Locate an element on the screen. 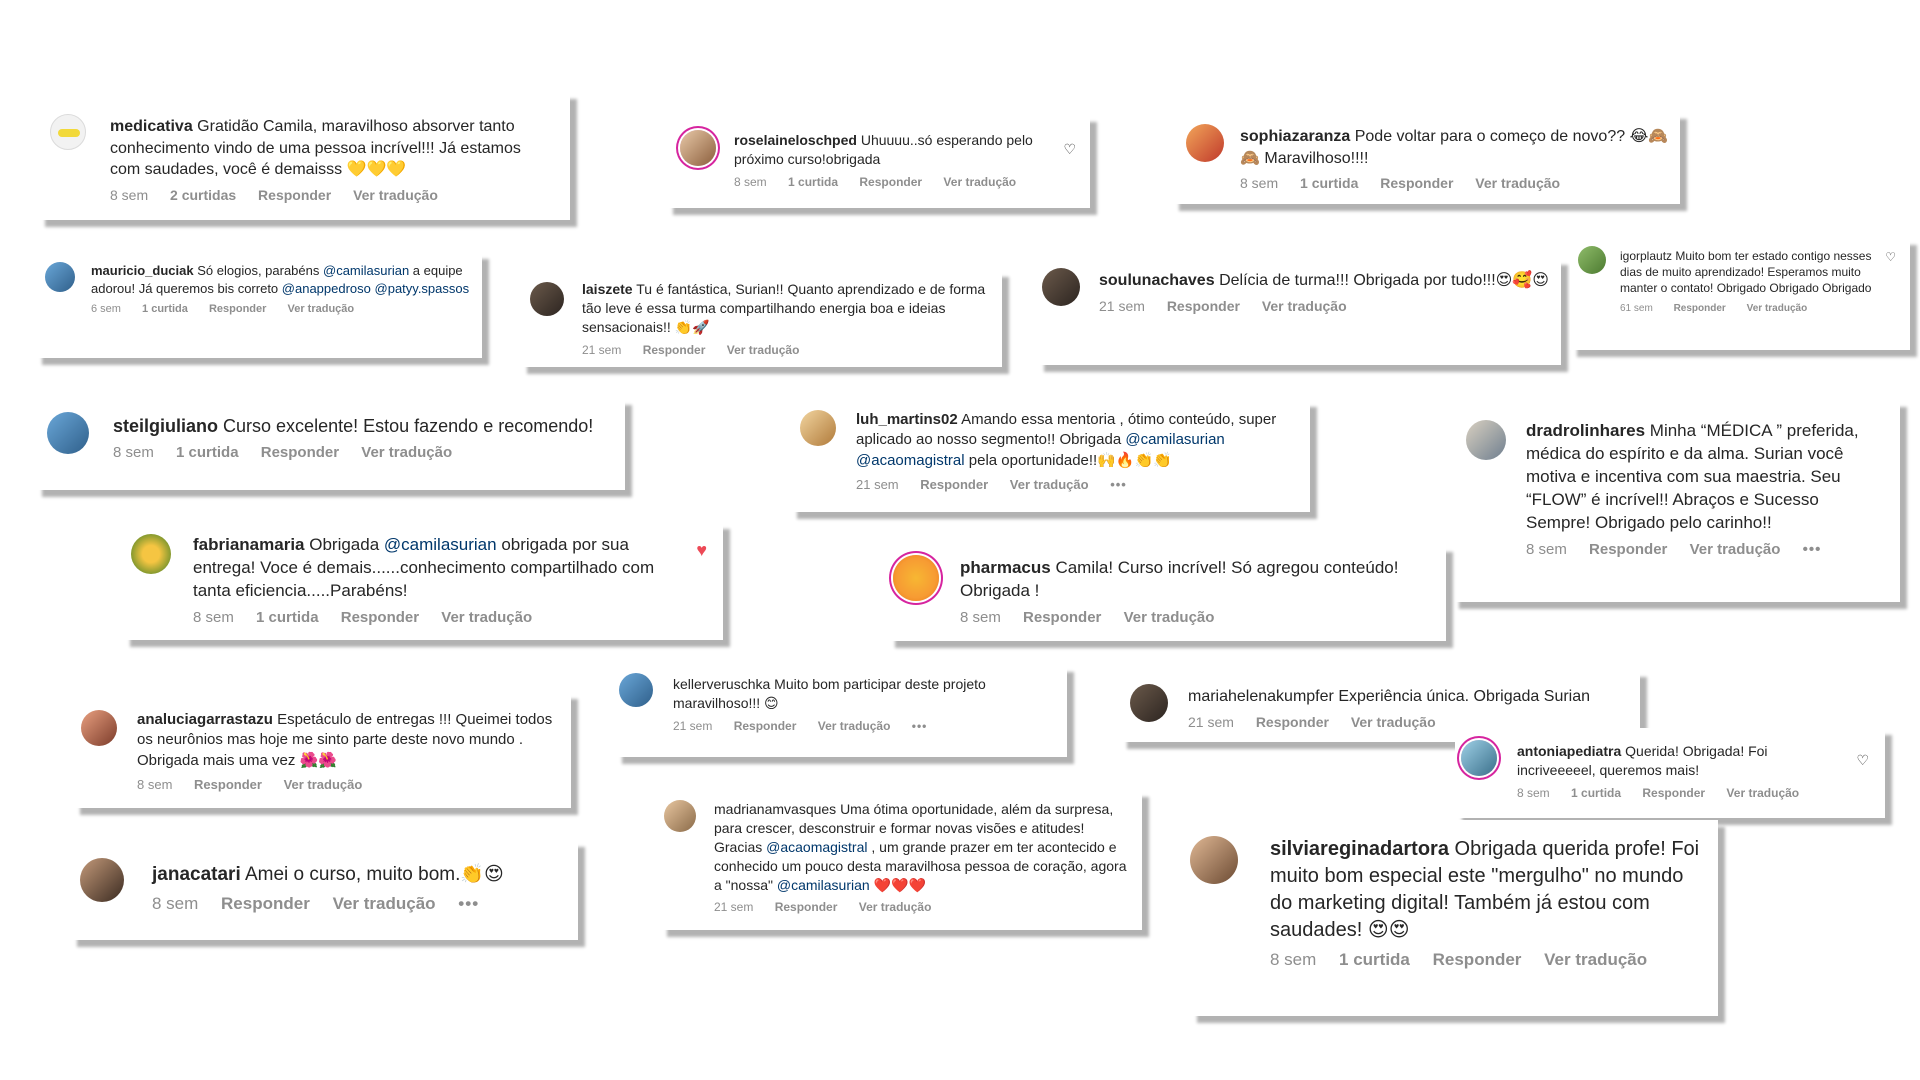 This screenshot has width=1920, height=1080. username: kellerveruschka is located at coordinates (721, 684).